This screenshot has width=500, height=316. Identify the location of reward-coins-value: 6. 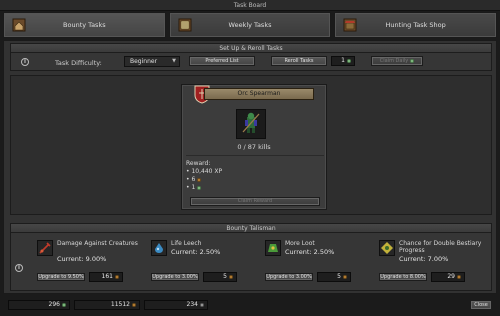
(193, 179).